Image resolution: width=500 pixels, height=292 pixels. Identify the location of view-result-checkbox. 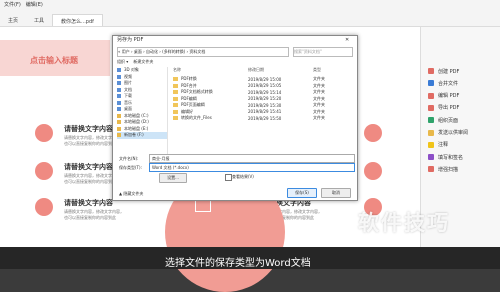
(228, 177).